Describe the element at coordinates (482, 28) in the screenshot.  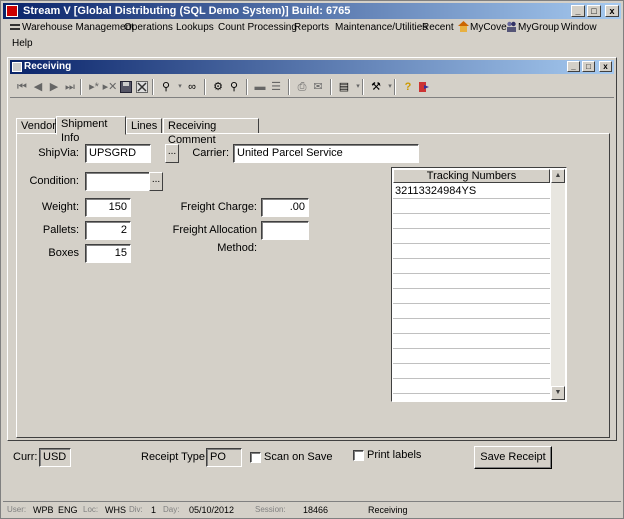
I see `menu-mycove: MyCove` at that location.